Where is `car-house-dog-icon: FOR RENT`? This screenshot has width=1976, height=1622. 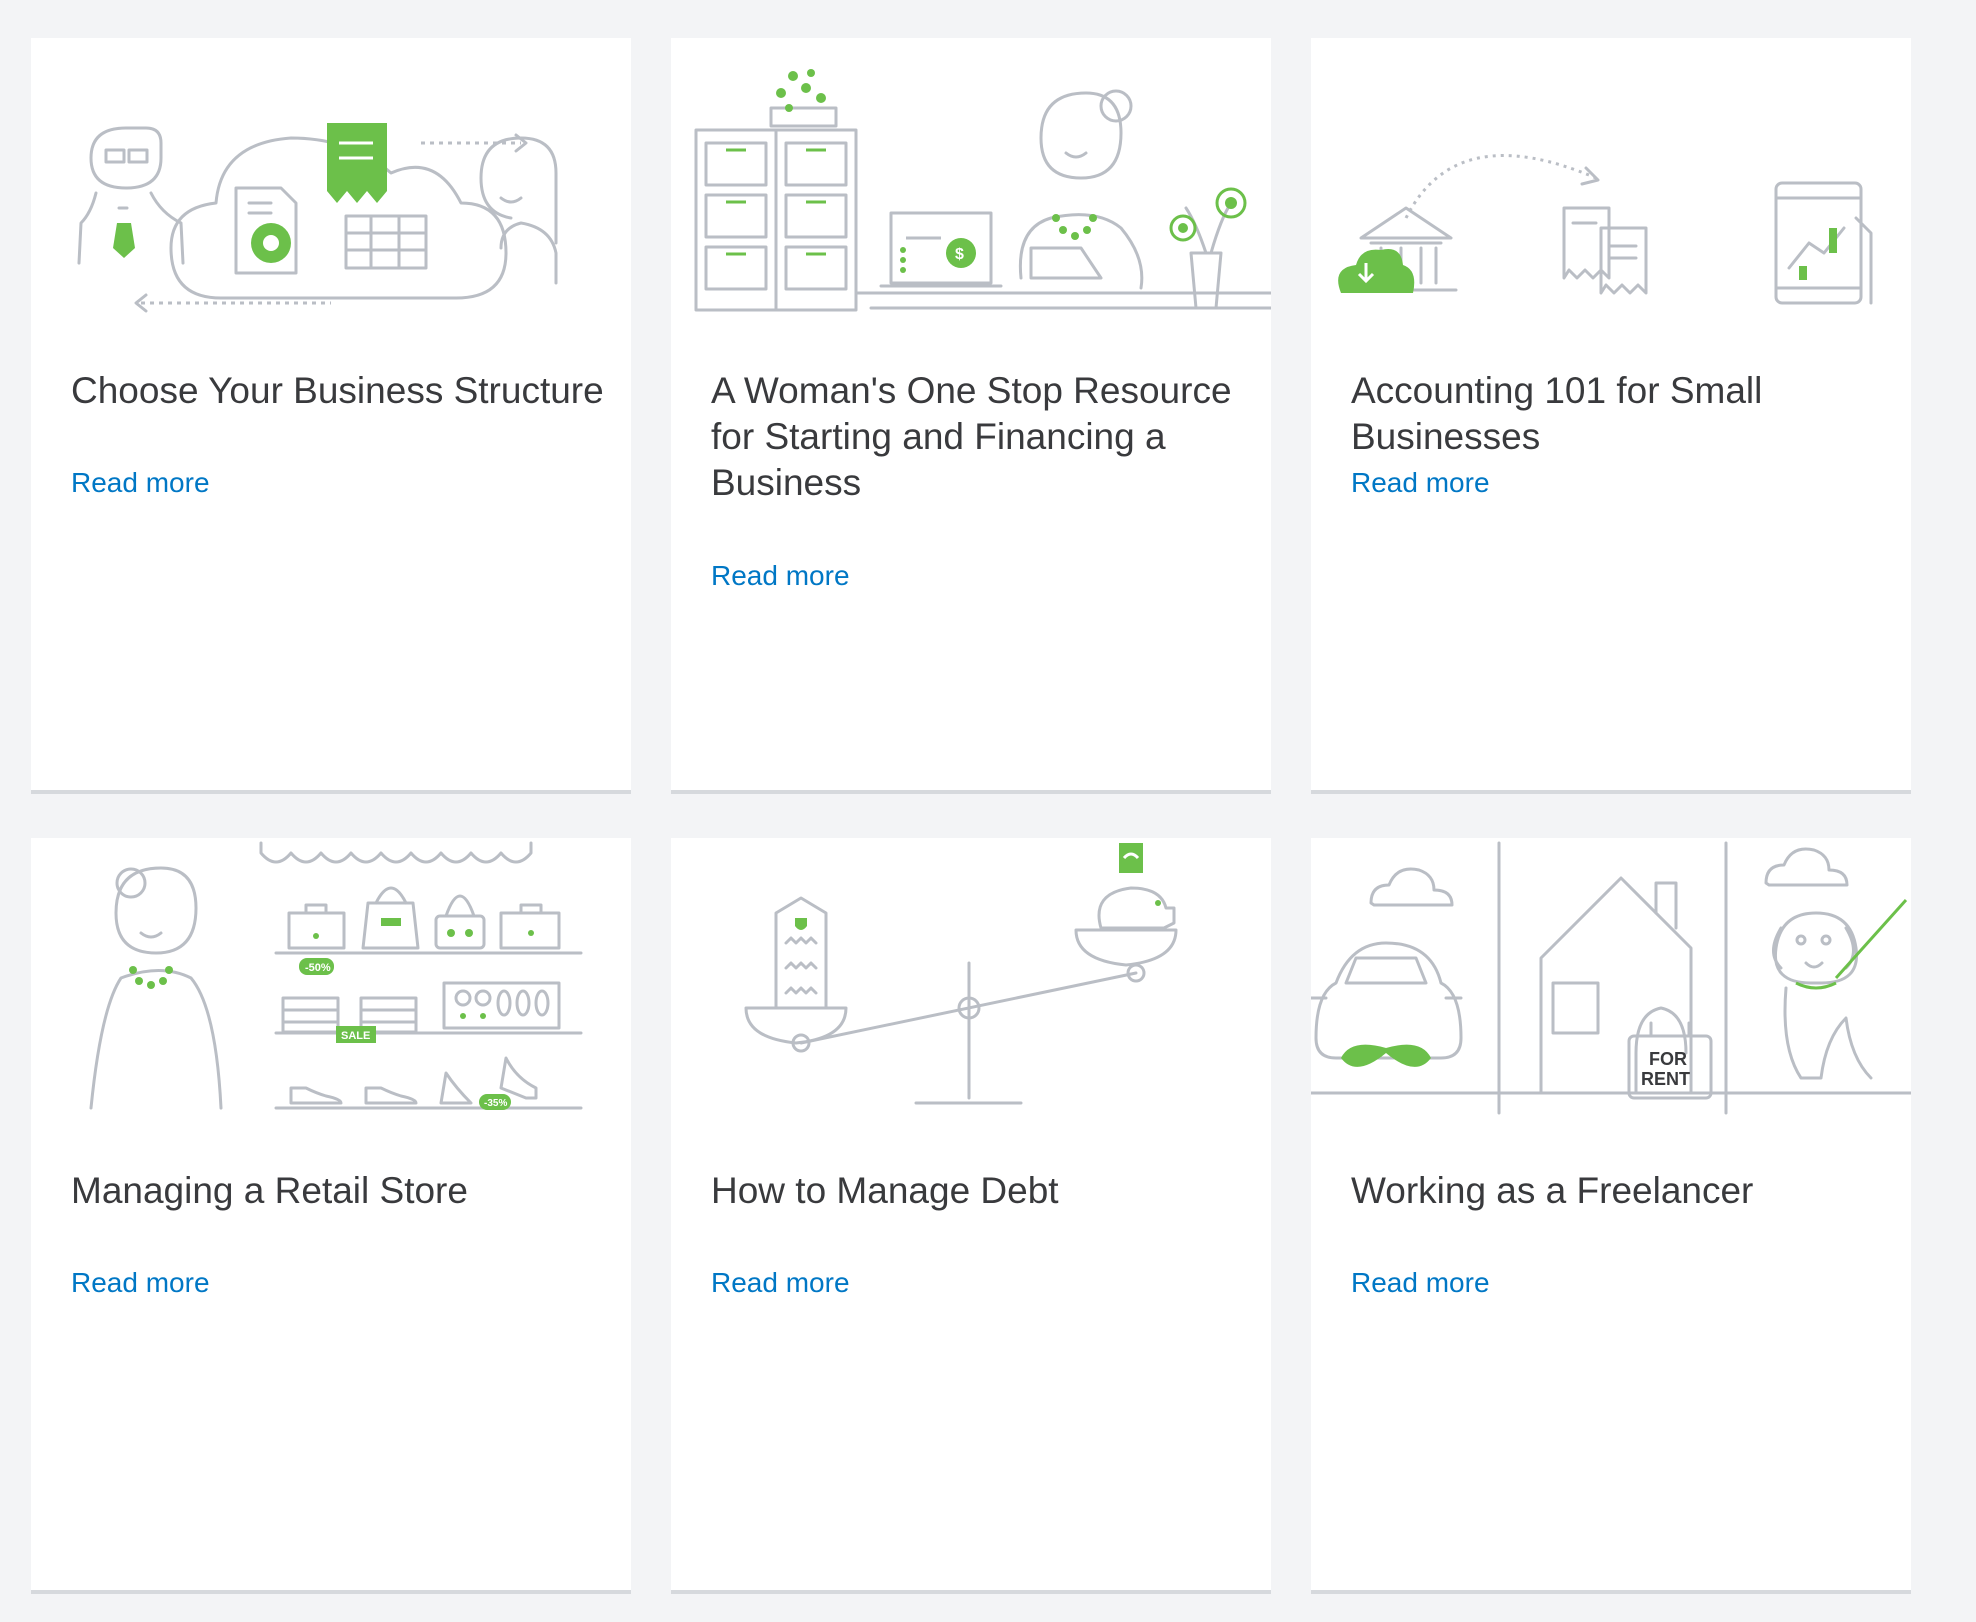
car-house-dog-icon: FOR RENT is located at coordinates (1611, 979).